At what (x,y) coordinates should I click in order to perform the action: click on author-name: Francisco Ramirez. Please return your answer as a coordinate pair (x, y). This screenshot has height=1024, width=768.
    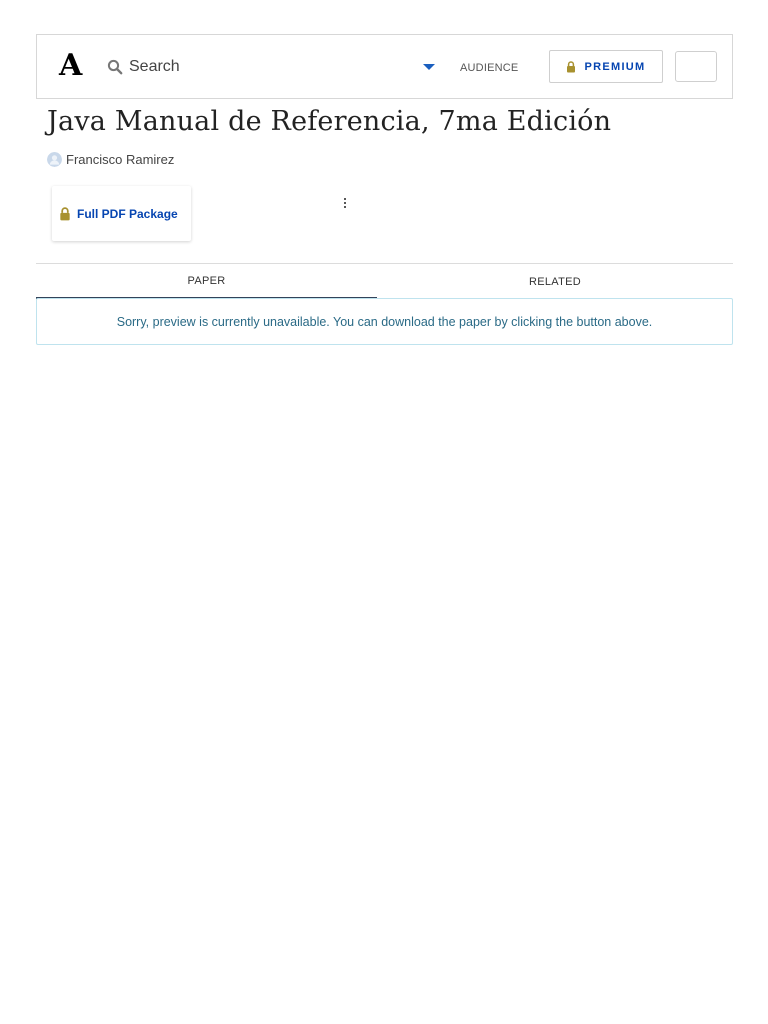
    Looking at the image, I should click on (120, 159).